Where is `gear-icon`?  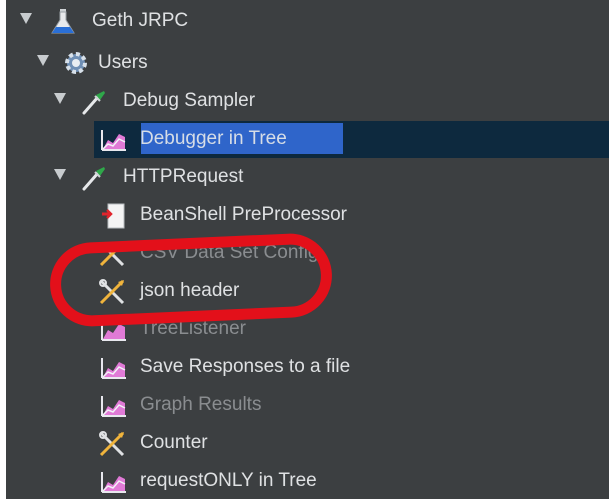 gear-icon is located at coordinates (76, 63).